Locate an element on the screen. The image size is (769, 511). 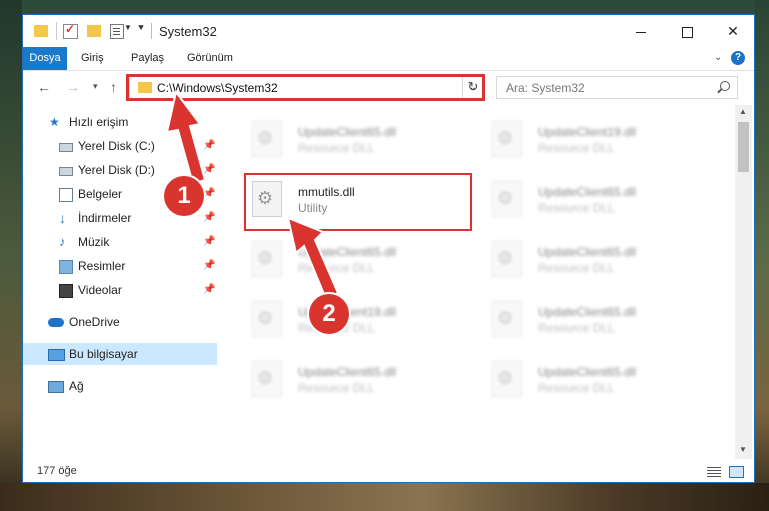
sidebar-item-label: Hızlı erişim is located at coordinates (99, 122).